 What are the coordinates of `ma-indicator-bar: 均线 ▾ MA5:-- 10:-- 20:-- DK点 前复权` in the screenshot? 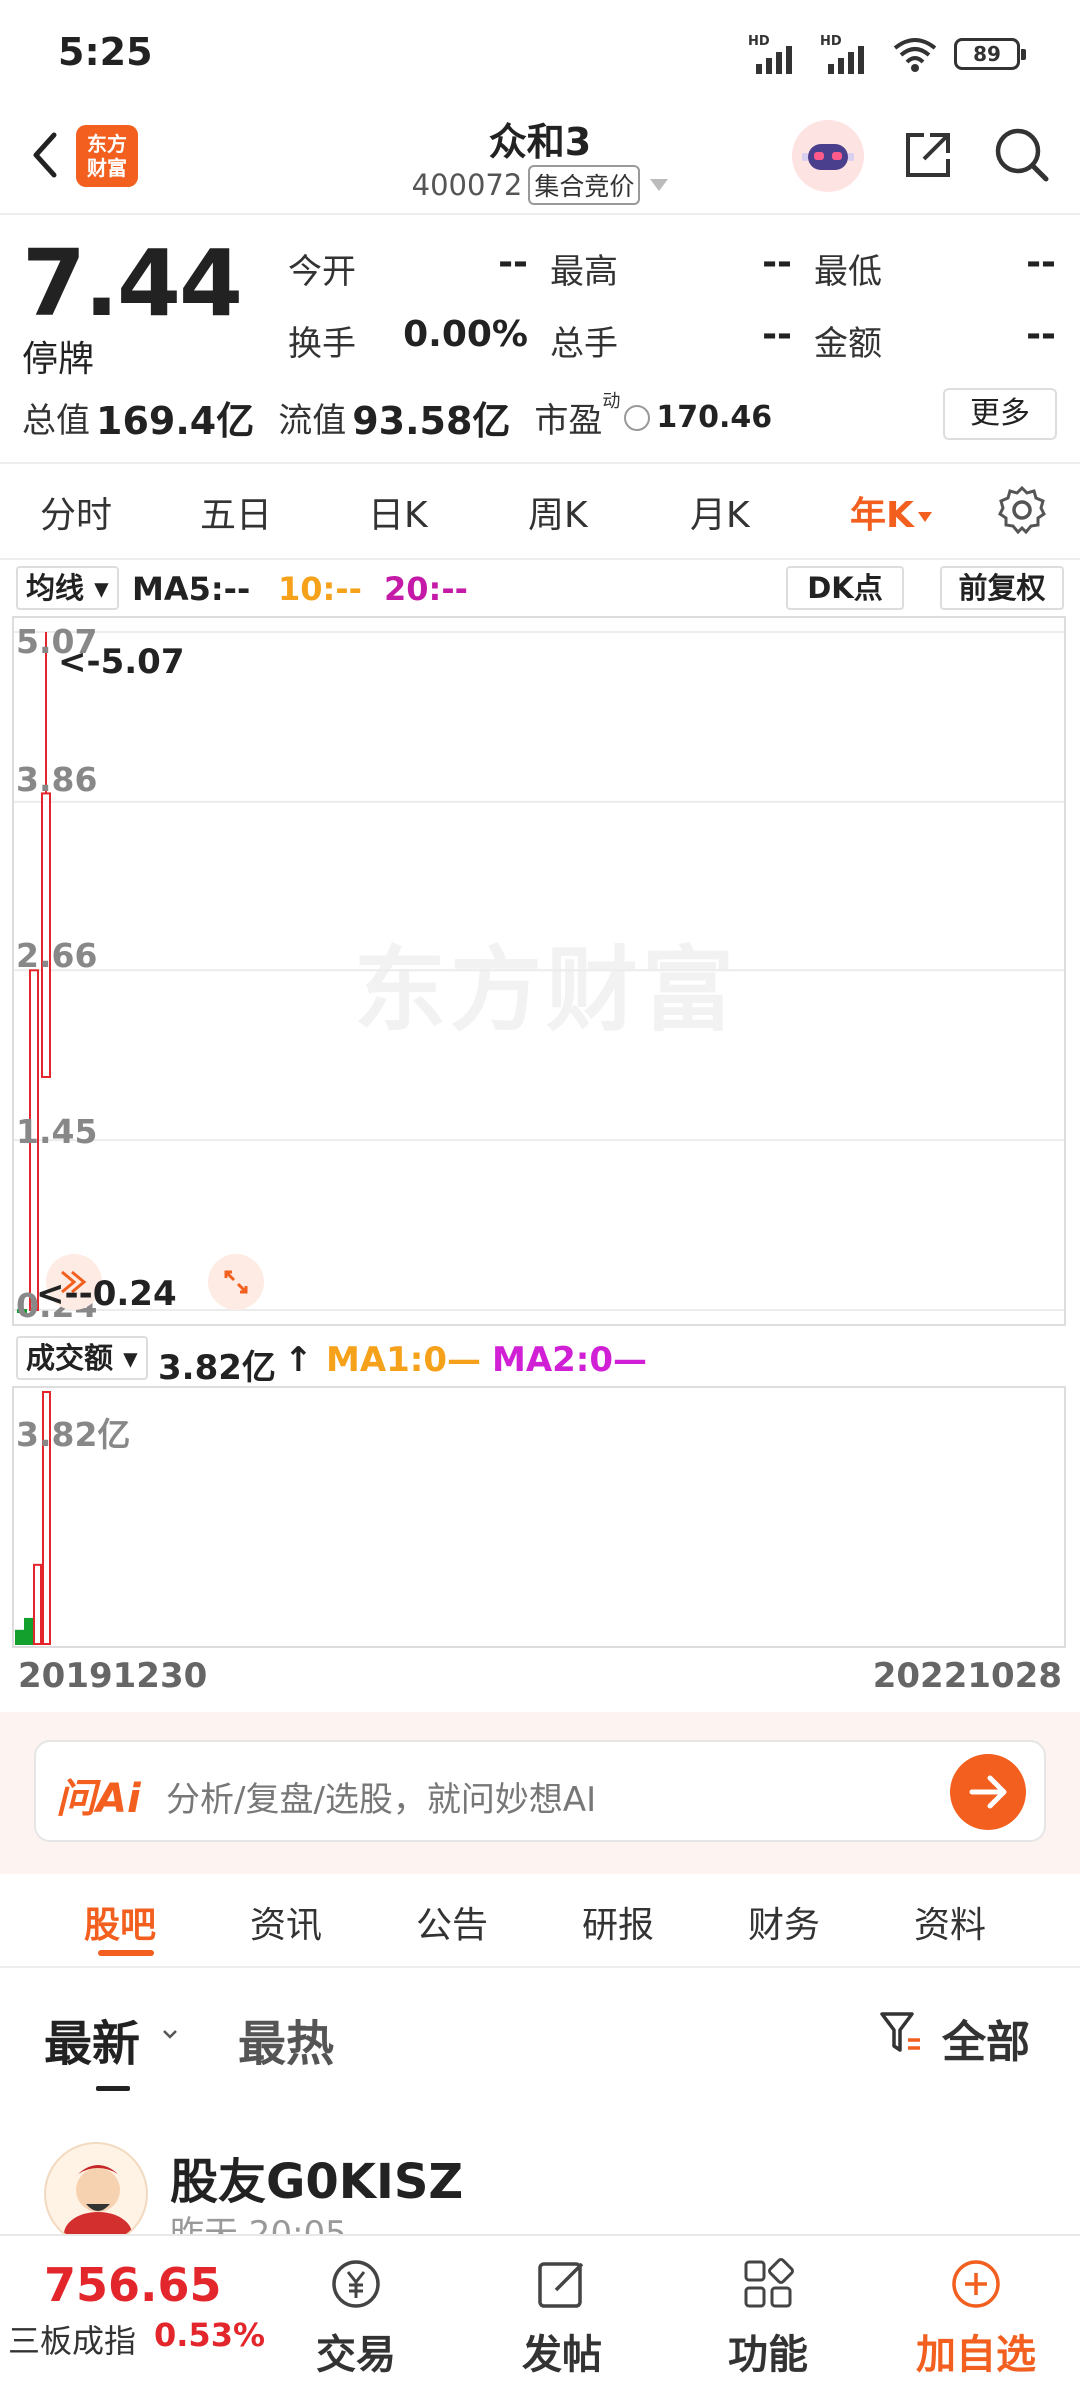 It's located at (540, 589).